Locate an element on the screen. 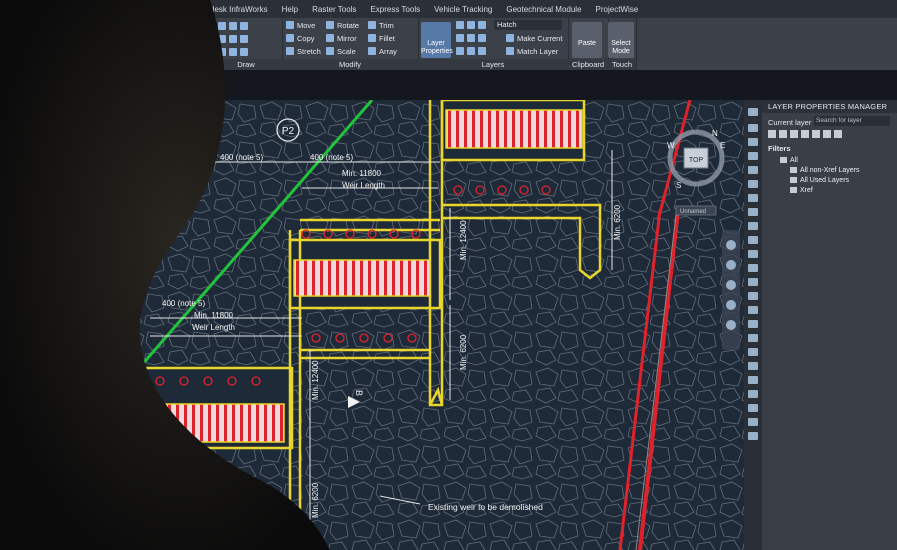  layer-state-icons is located at coordinates (472, 25).